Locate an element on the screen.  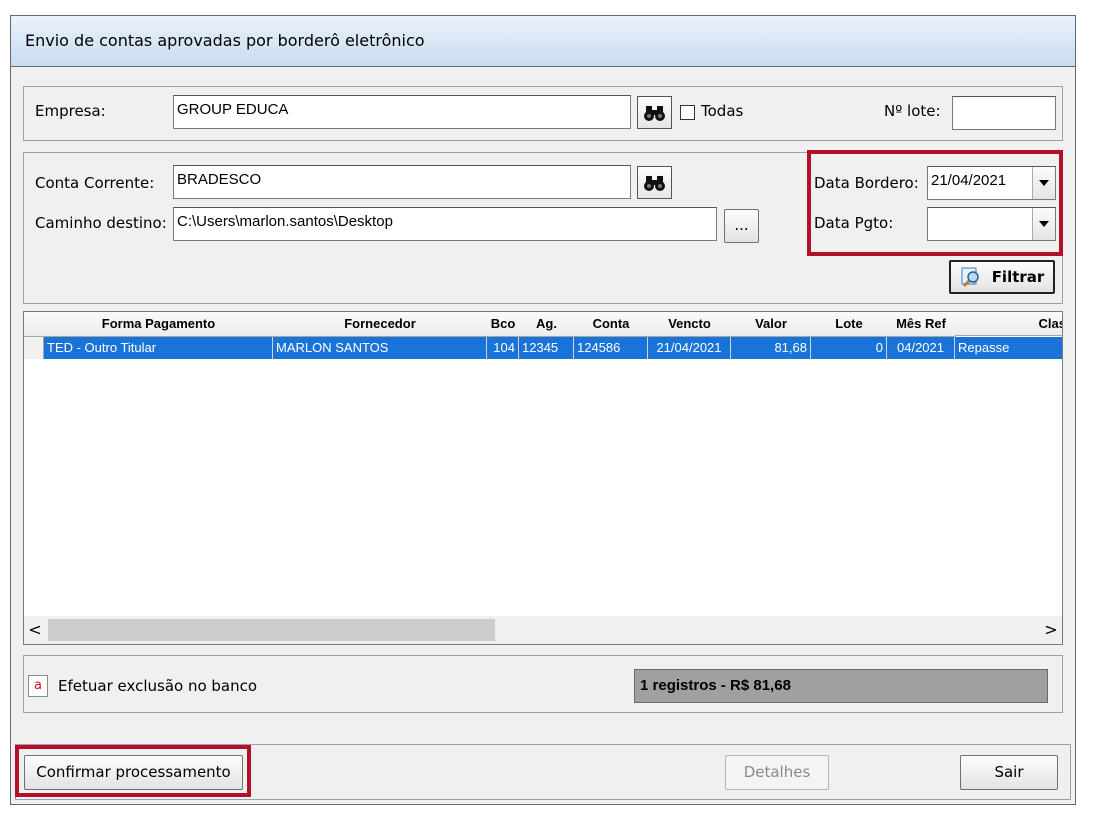
empresa-search-button is located at coordinates (654, 112).